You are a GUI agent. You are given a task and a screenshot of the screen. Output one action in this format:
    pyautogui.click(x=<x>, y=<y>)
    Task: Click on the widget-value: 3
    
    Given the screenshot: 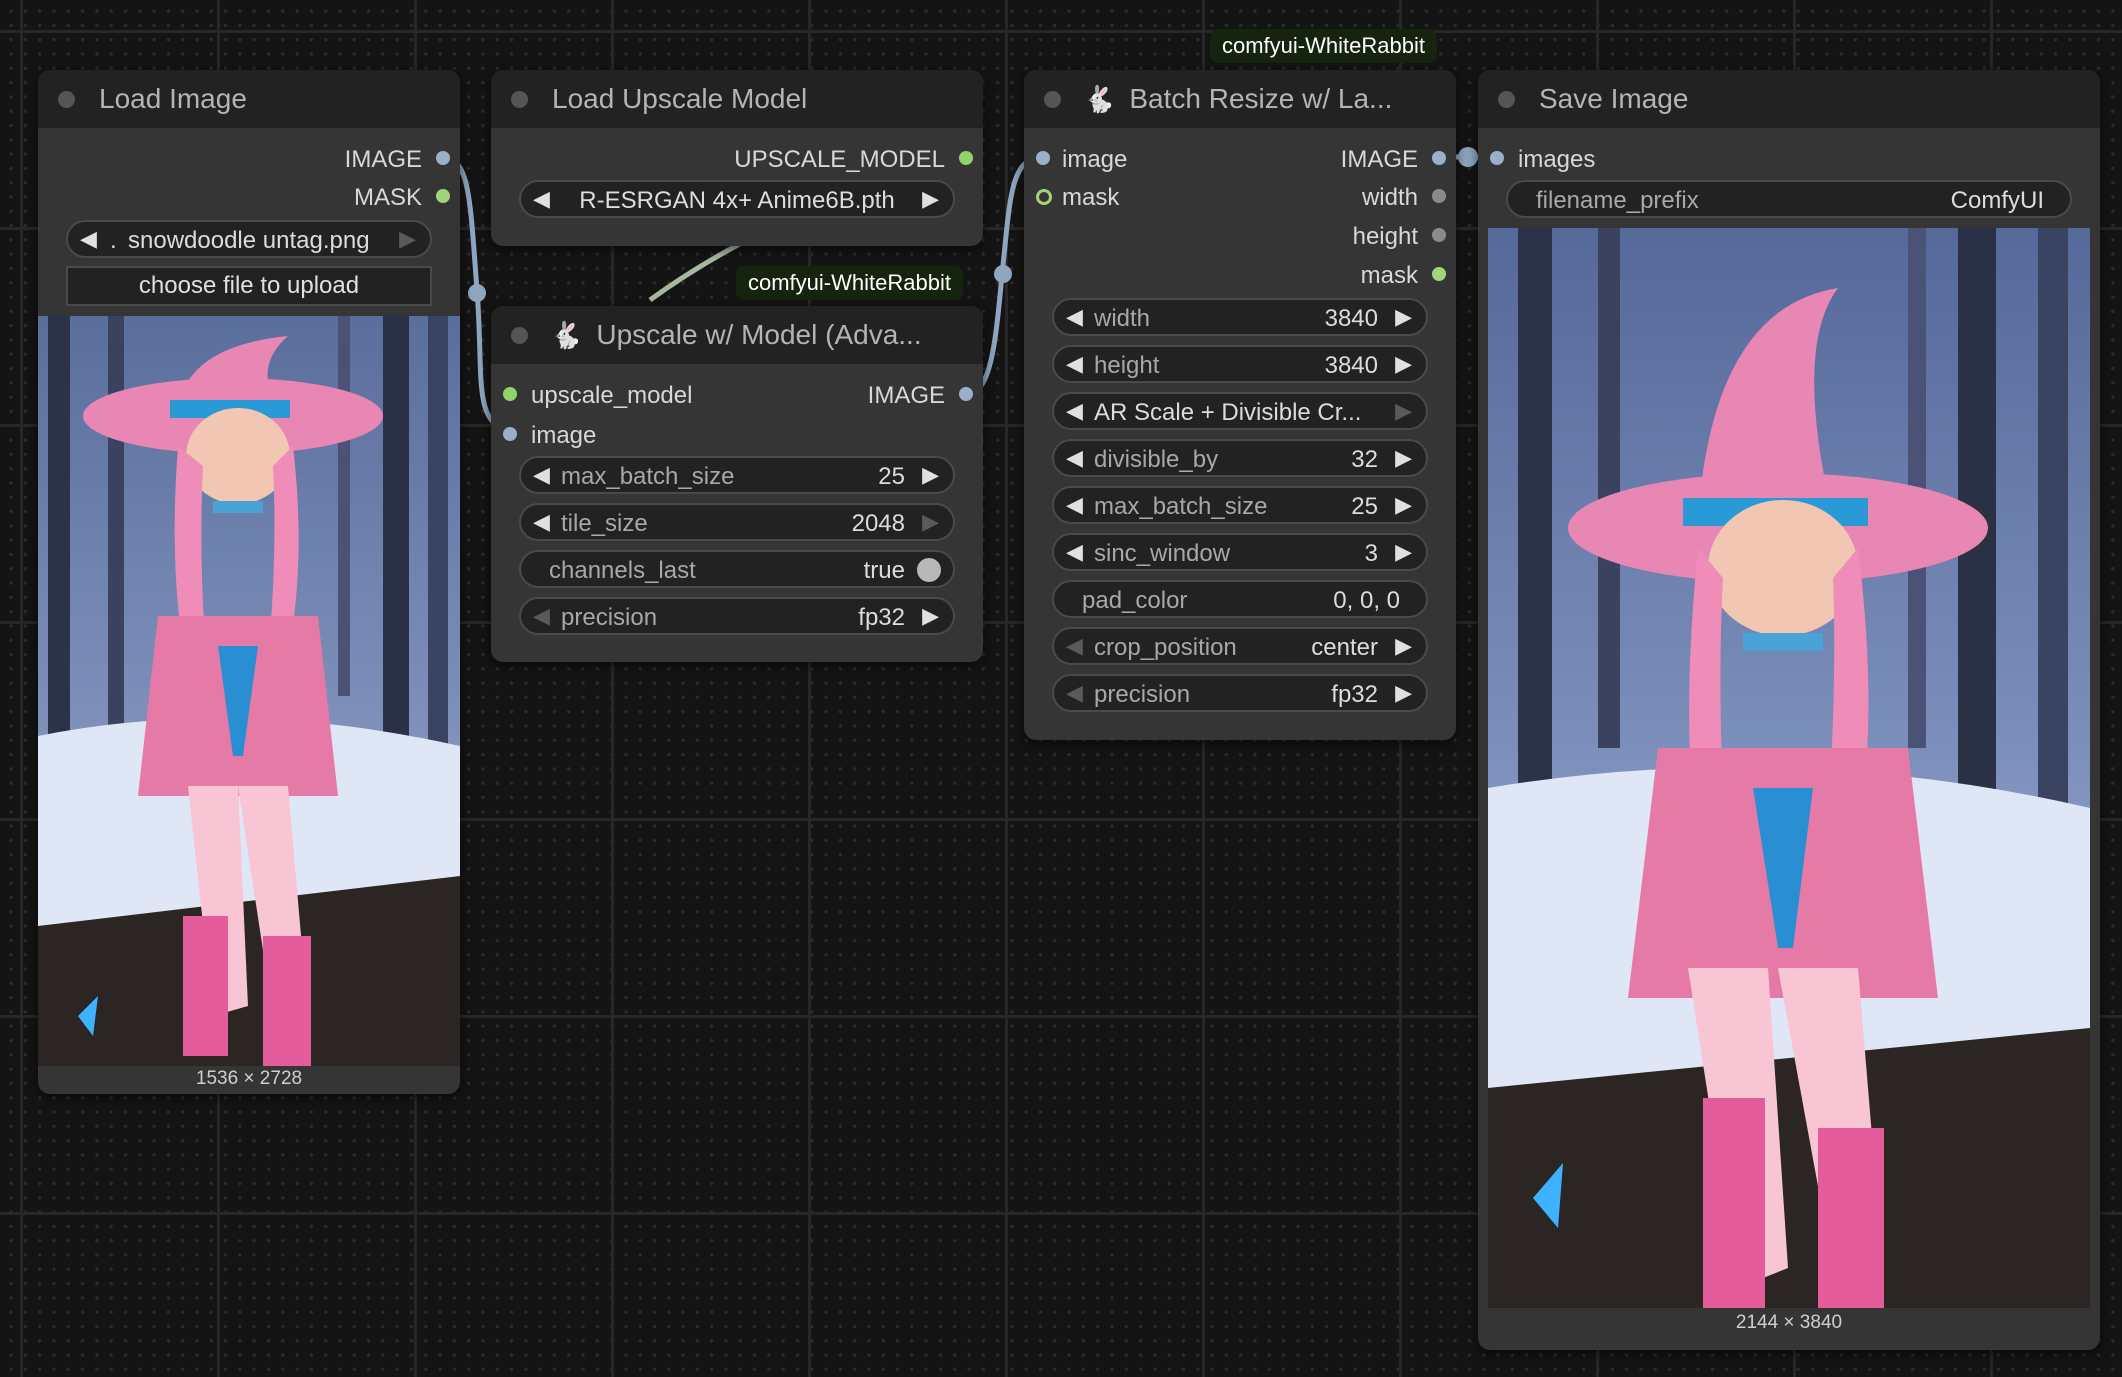 What is the action you would take?
    pyautogui.click(x=1371, y=553)
    